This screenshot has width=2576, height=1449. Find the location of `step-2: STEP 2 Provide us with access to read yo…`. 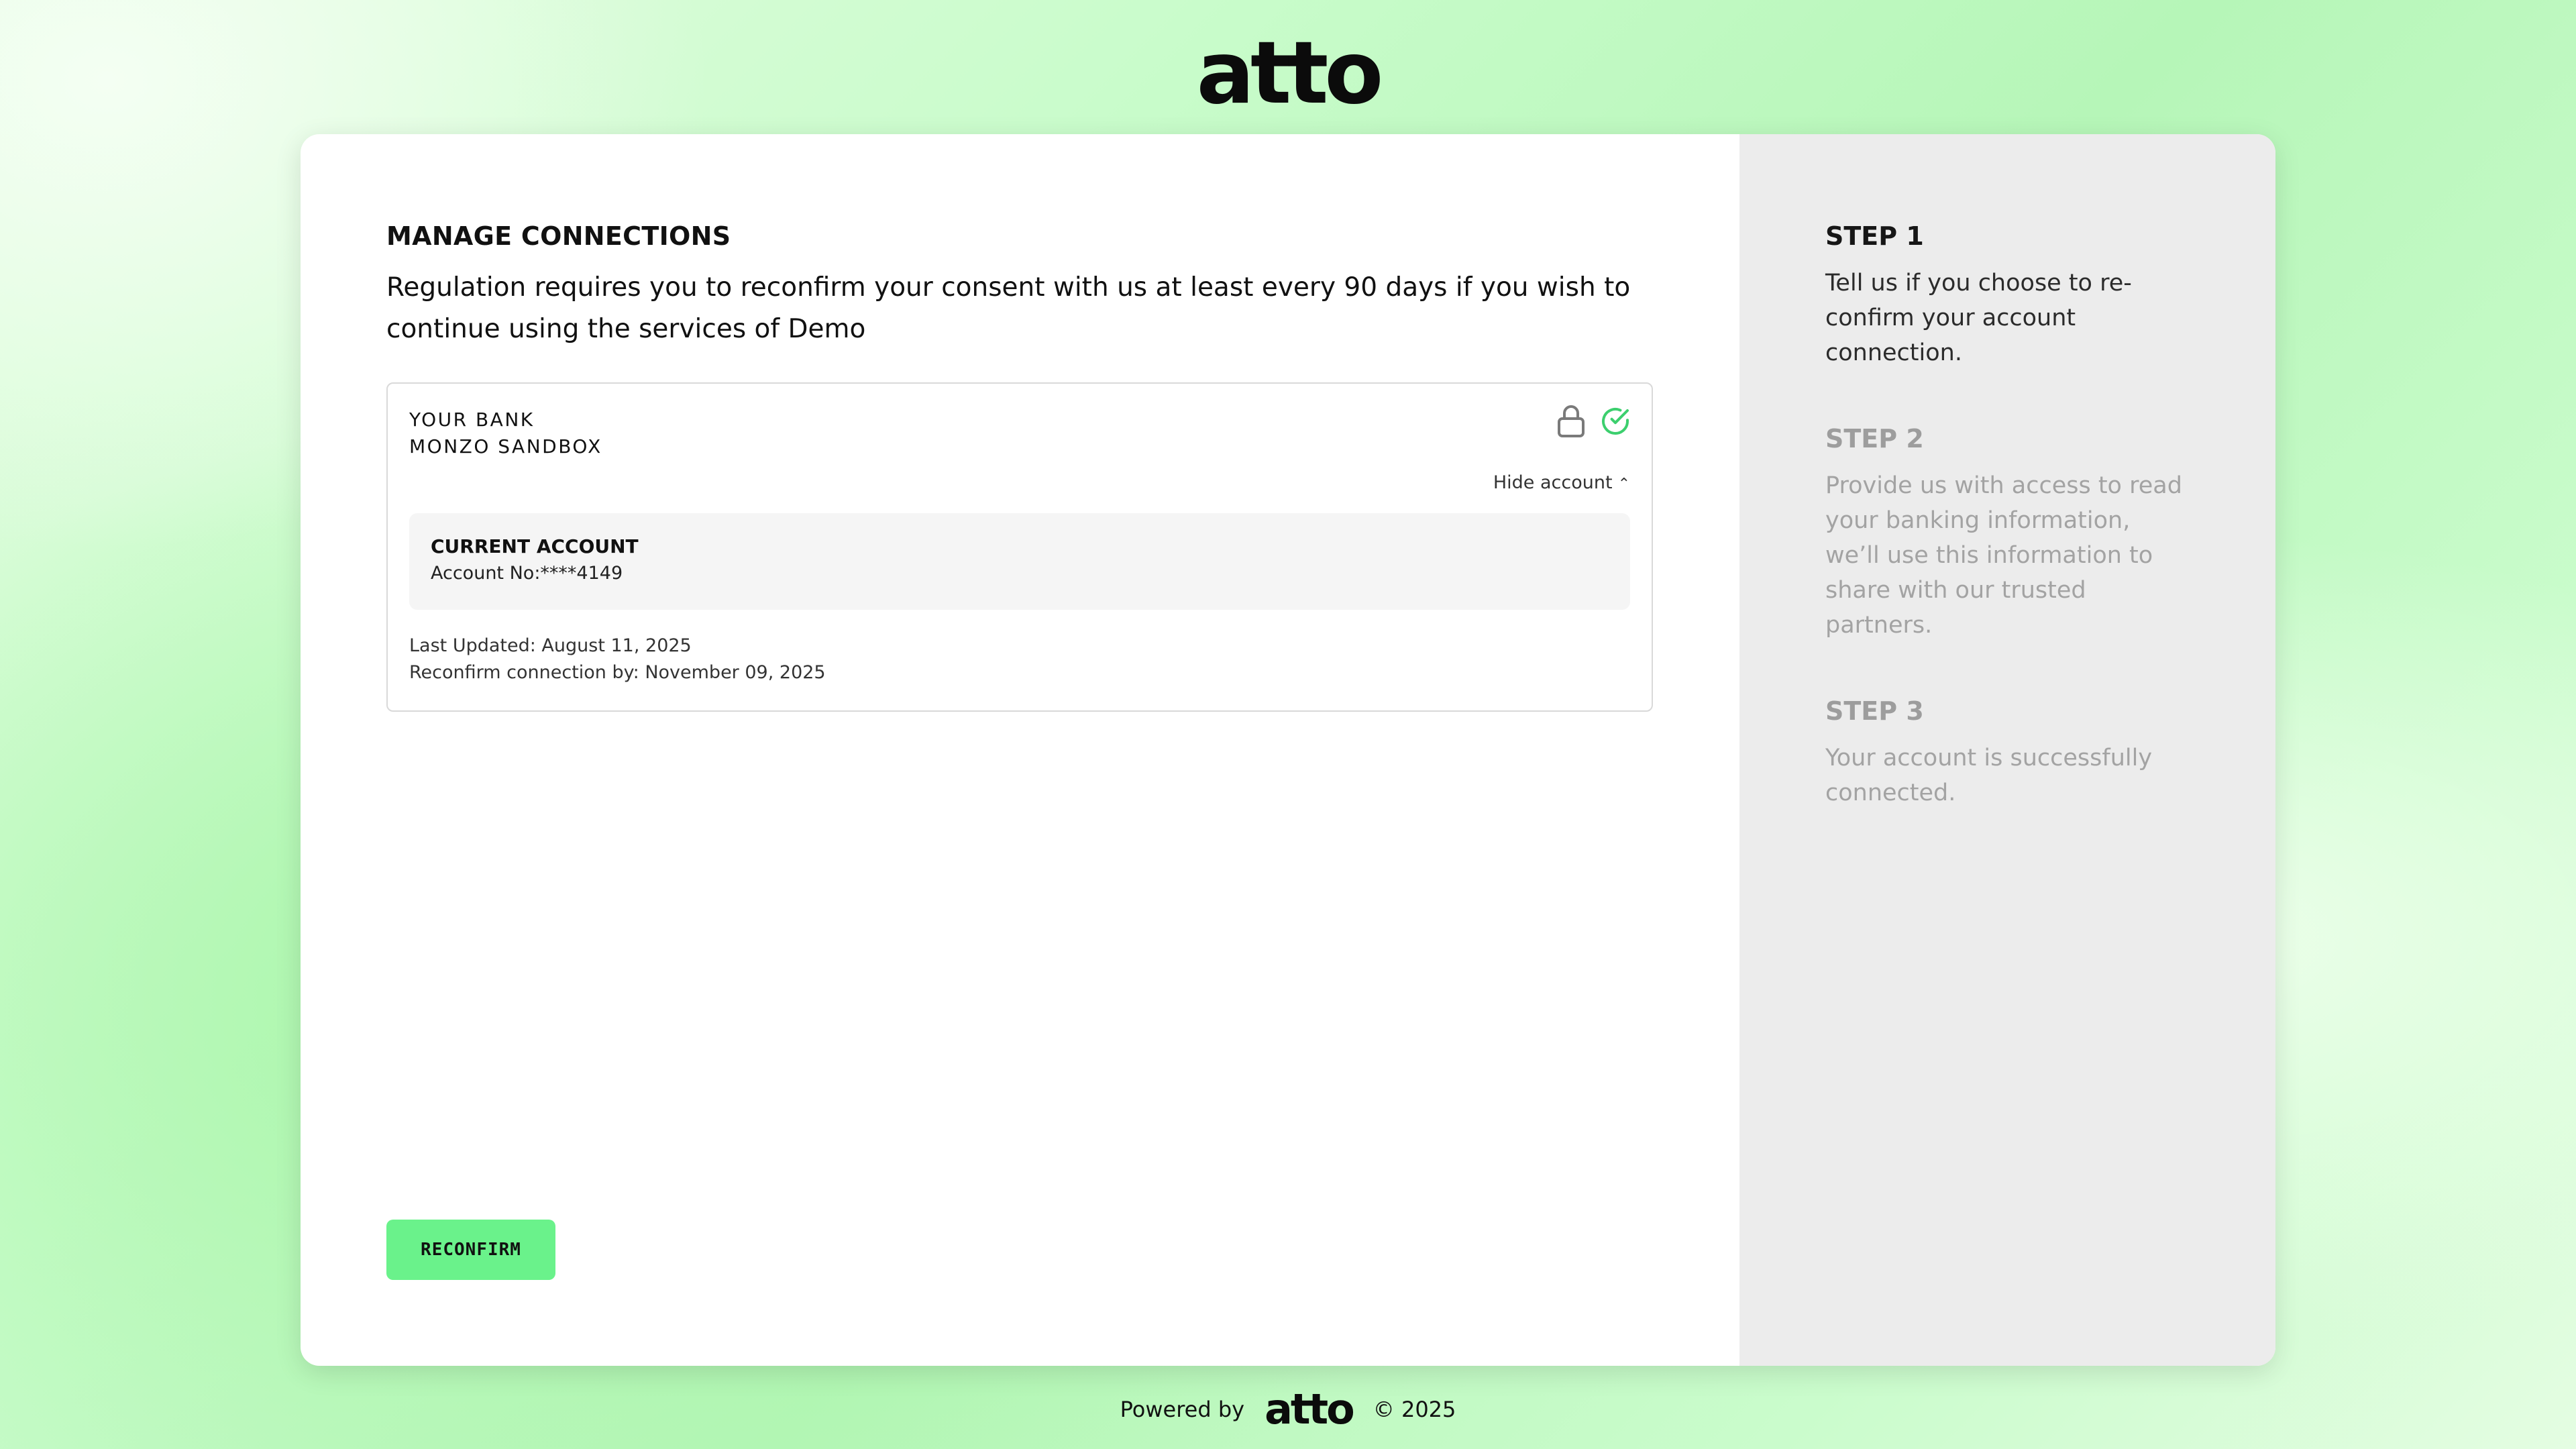

step-2: STEP 2 Provide us with access to read yo… is located at coordinates (2010, 533).